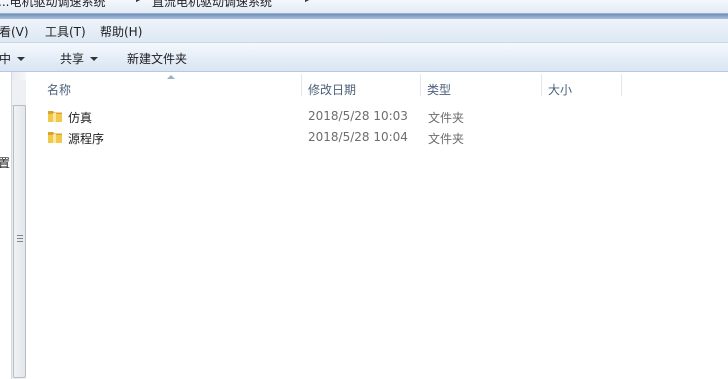 The width and height of the screenshot is (728, 379). What do you see at coordinates (86, 139) in the screenshot?
I see `file-name: 源程序` at bounding box center [86, 139].